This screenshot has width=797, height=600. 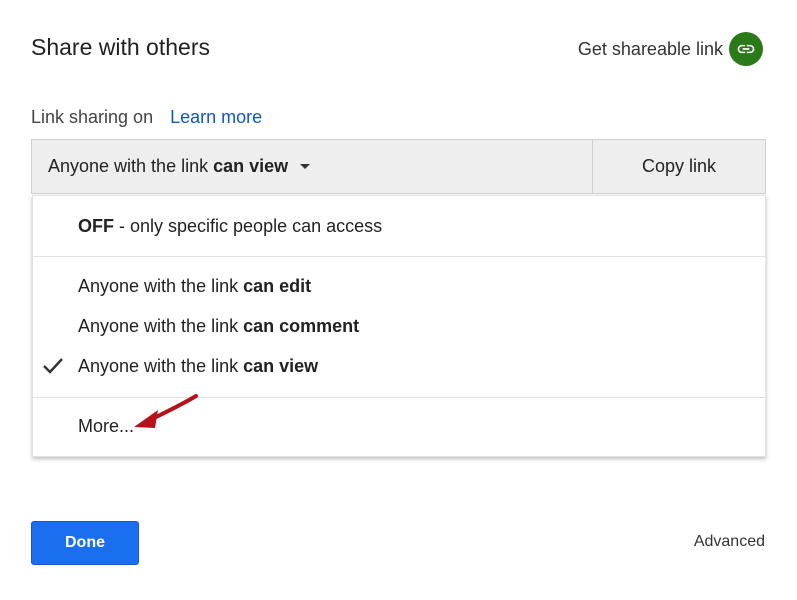 I want to click on menu-divider, so click(x=399, y=256).